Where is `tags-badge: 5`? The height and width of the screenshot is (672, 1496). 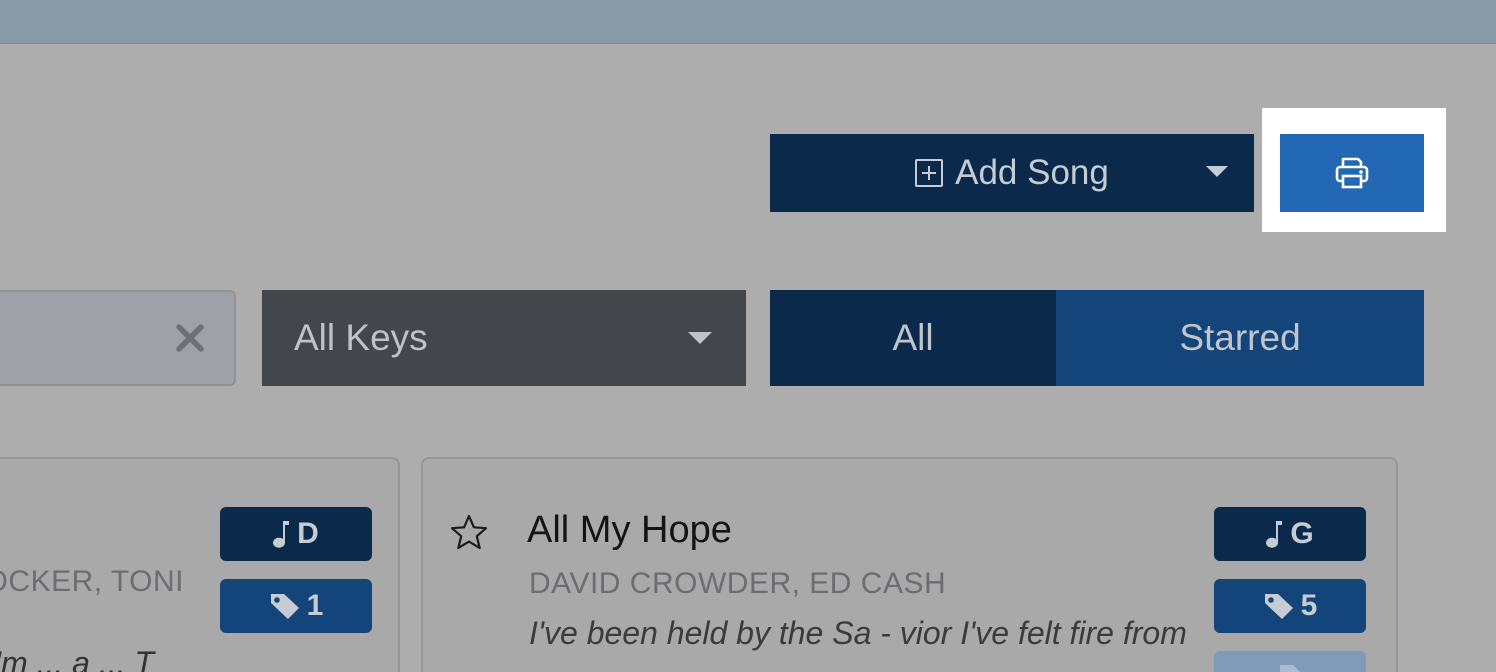 tags-badge: 5 is located at coordinates (1290, 606).